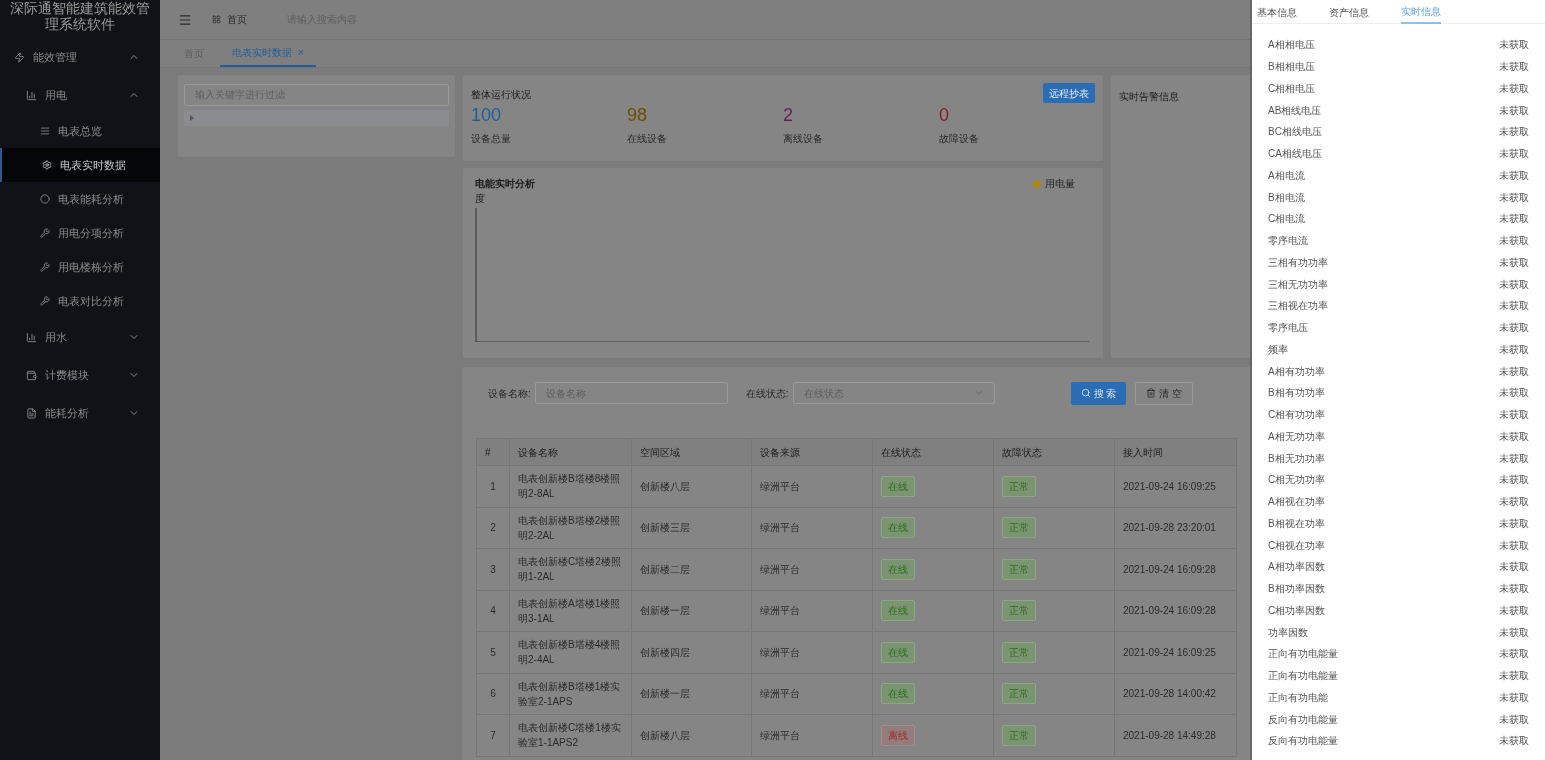  I want to click on field-label: 频率, so click(1278, 349).